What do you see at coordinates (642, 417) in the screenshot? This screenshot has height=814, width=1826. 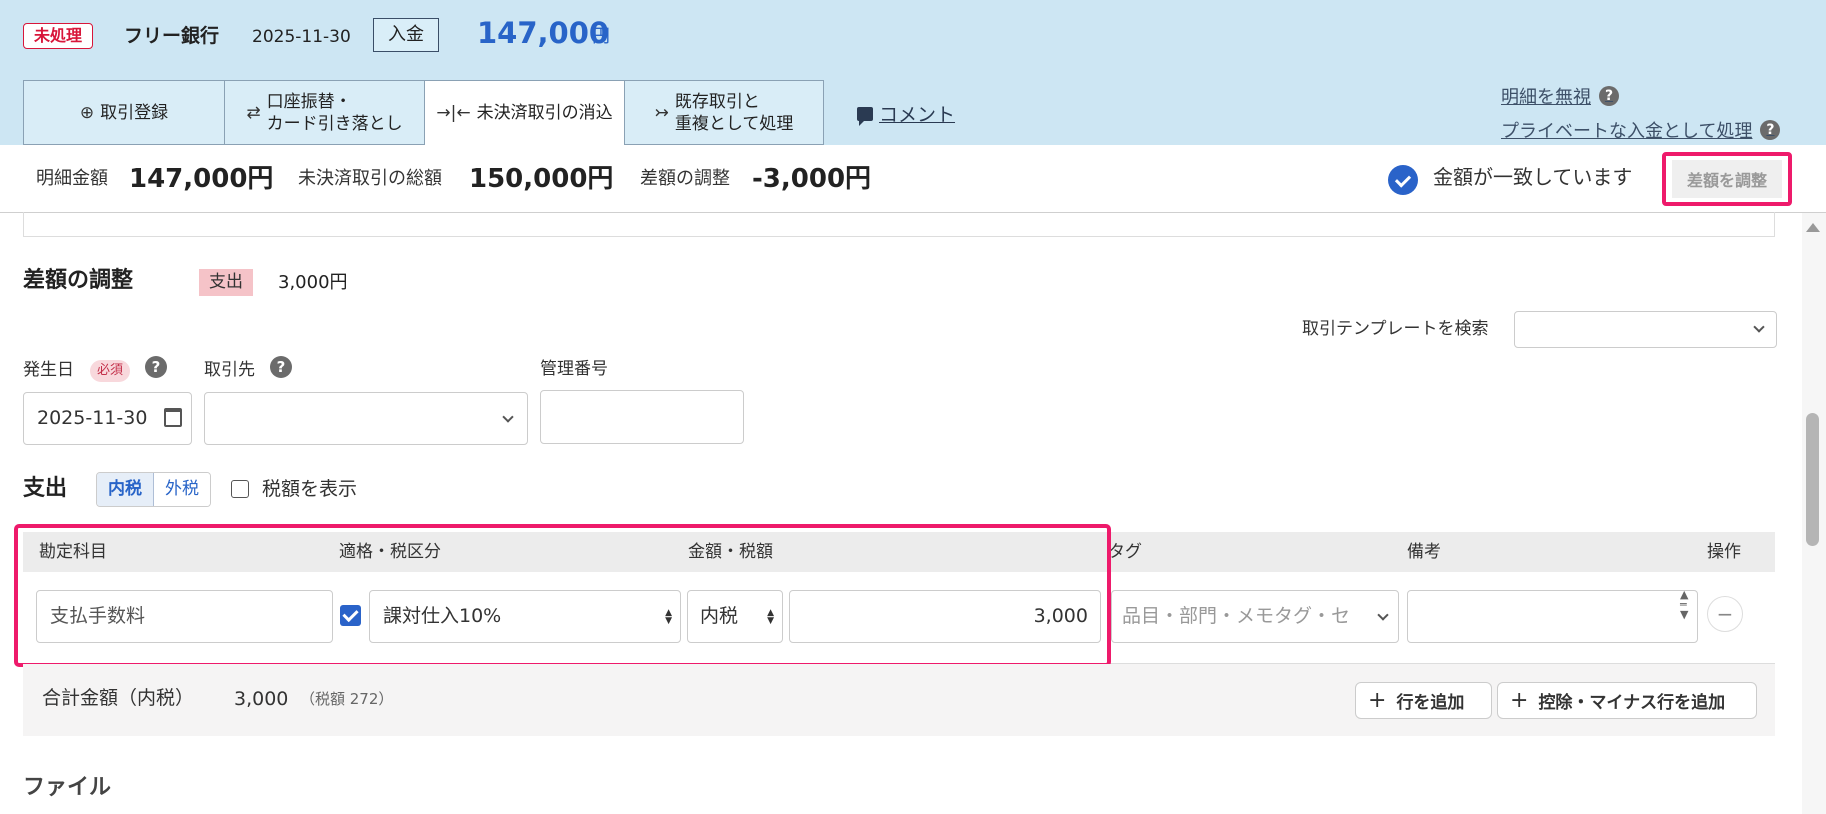 I see `management-number-input` at bounding box center [642, 417].